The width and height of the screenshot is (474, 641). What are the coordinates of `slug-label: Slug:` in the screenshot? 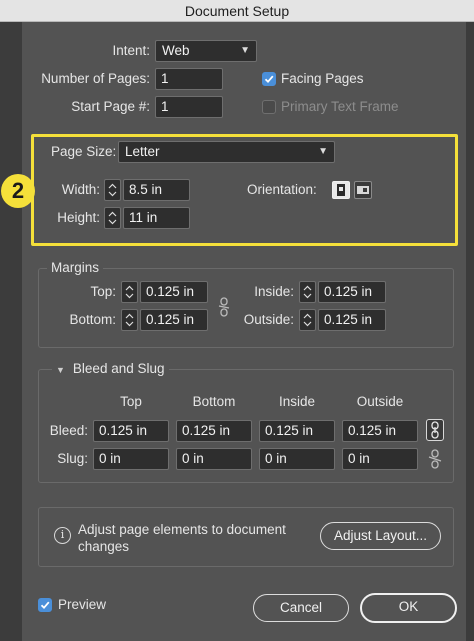 It's located at (72, 458).